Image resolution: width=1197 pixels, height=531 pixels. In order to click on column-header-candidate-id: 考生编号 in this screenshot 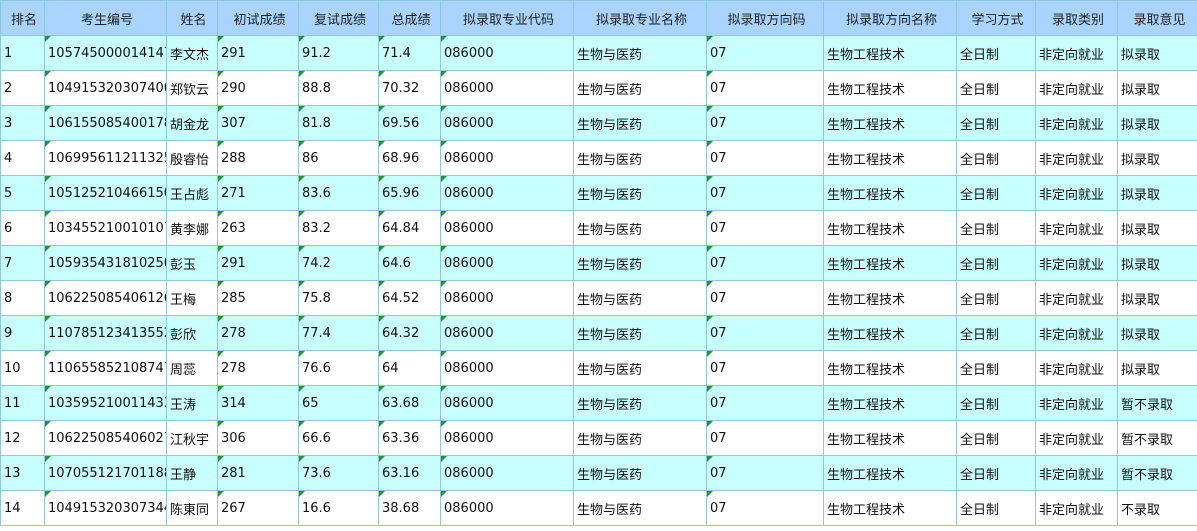, I will do `click(105, 18)`.